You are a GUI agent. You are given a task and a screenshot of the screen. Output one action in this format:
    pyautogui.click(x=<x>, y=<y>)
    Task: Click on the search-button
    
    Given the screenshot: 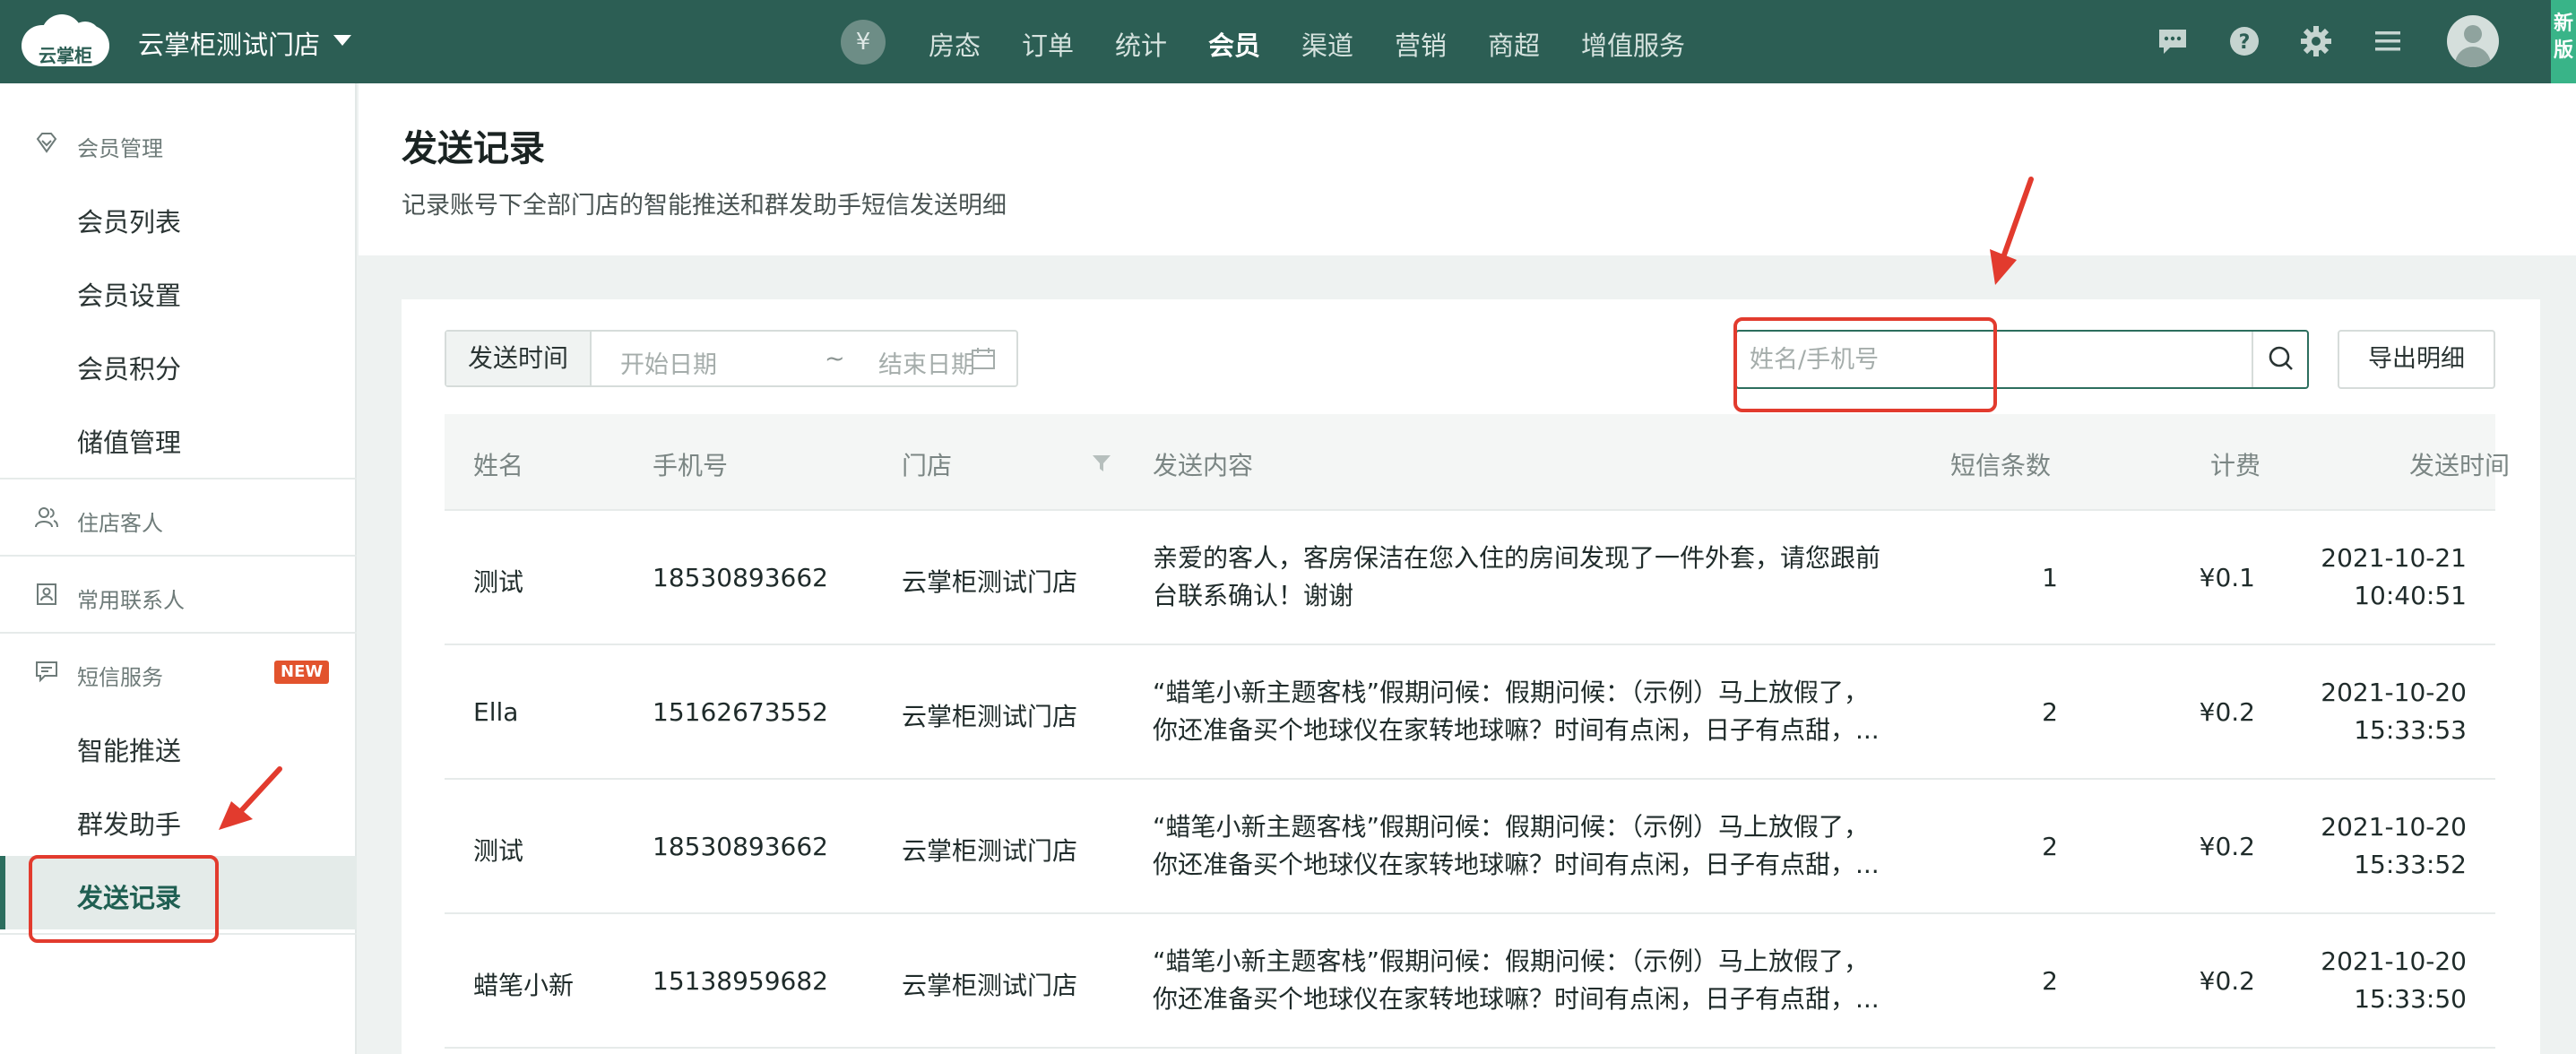 What is the action you would take?
    pyautogui.click(x=2279, y=360)
    